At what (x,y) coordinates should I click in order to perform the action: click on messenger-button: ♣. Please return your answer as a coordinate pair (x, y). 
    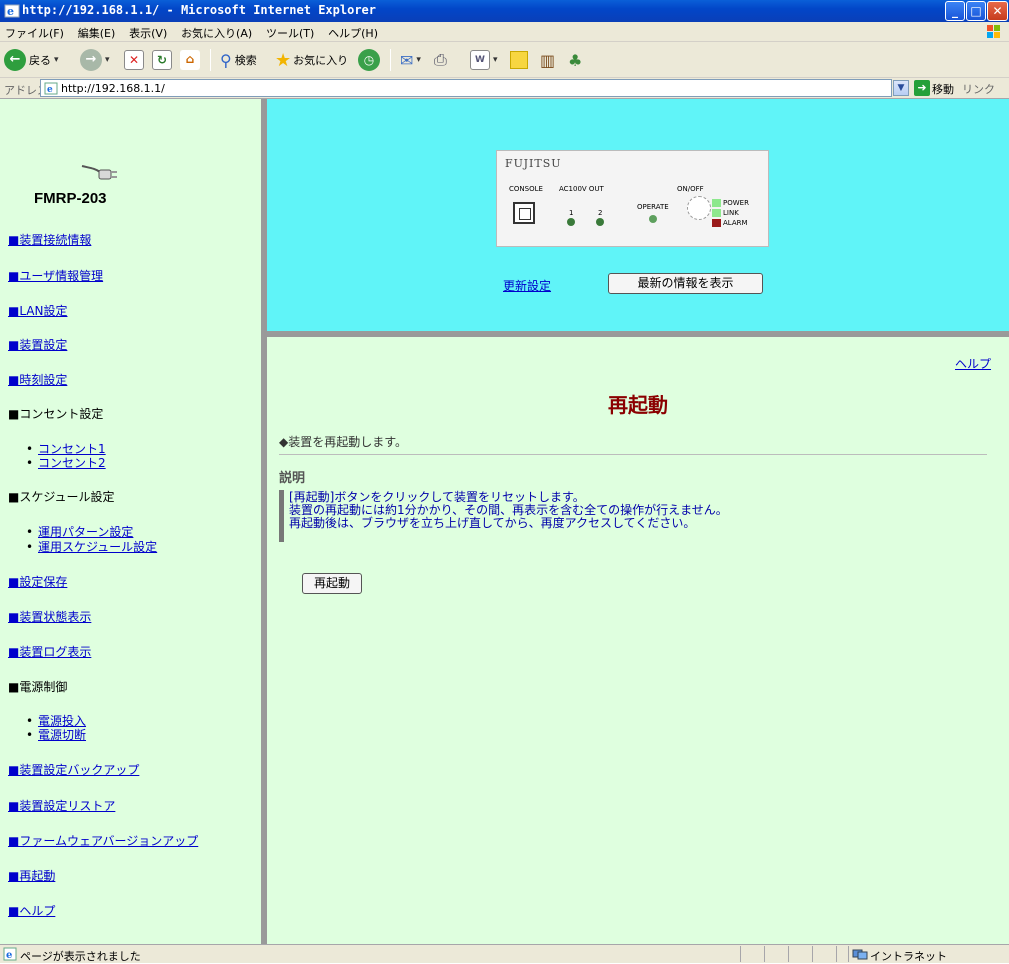
    Looking at the image, I should click on (575, 60).